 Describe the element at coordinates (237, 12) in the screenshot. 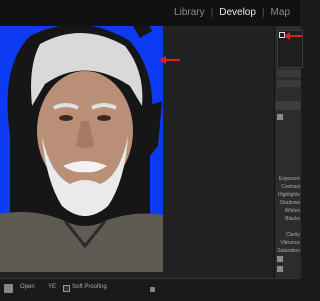

I see `module-develop: Develop` at that location.